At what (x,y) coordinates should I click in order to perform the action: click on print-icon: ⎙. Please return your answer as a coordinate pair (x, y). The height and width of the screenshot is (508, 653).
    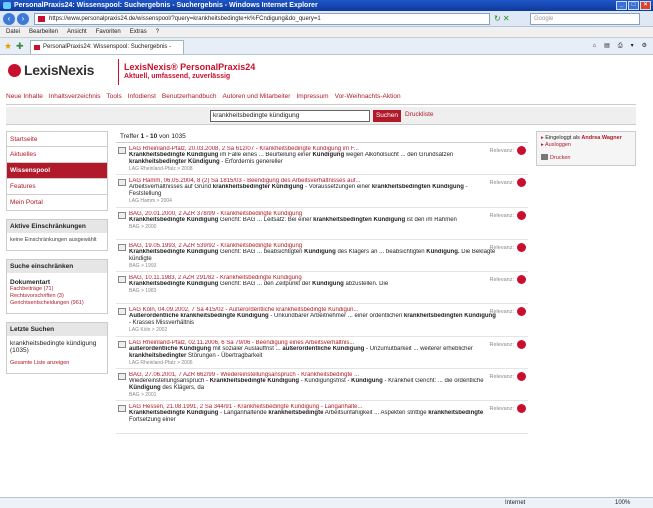
    Looking at the image, I should click on (620, 46).